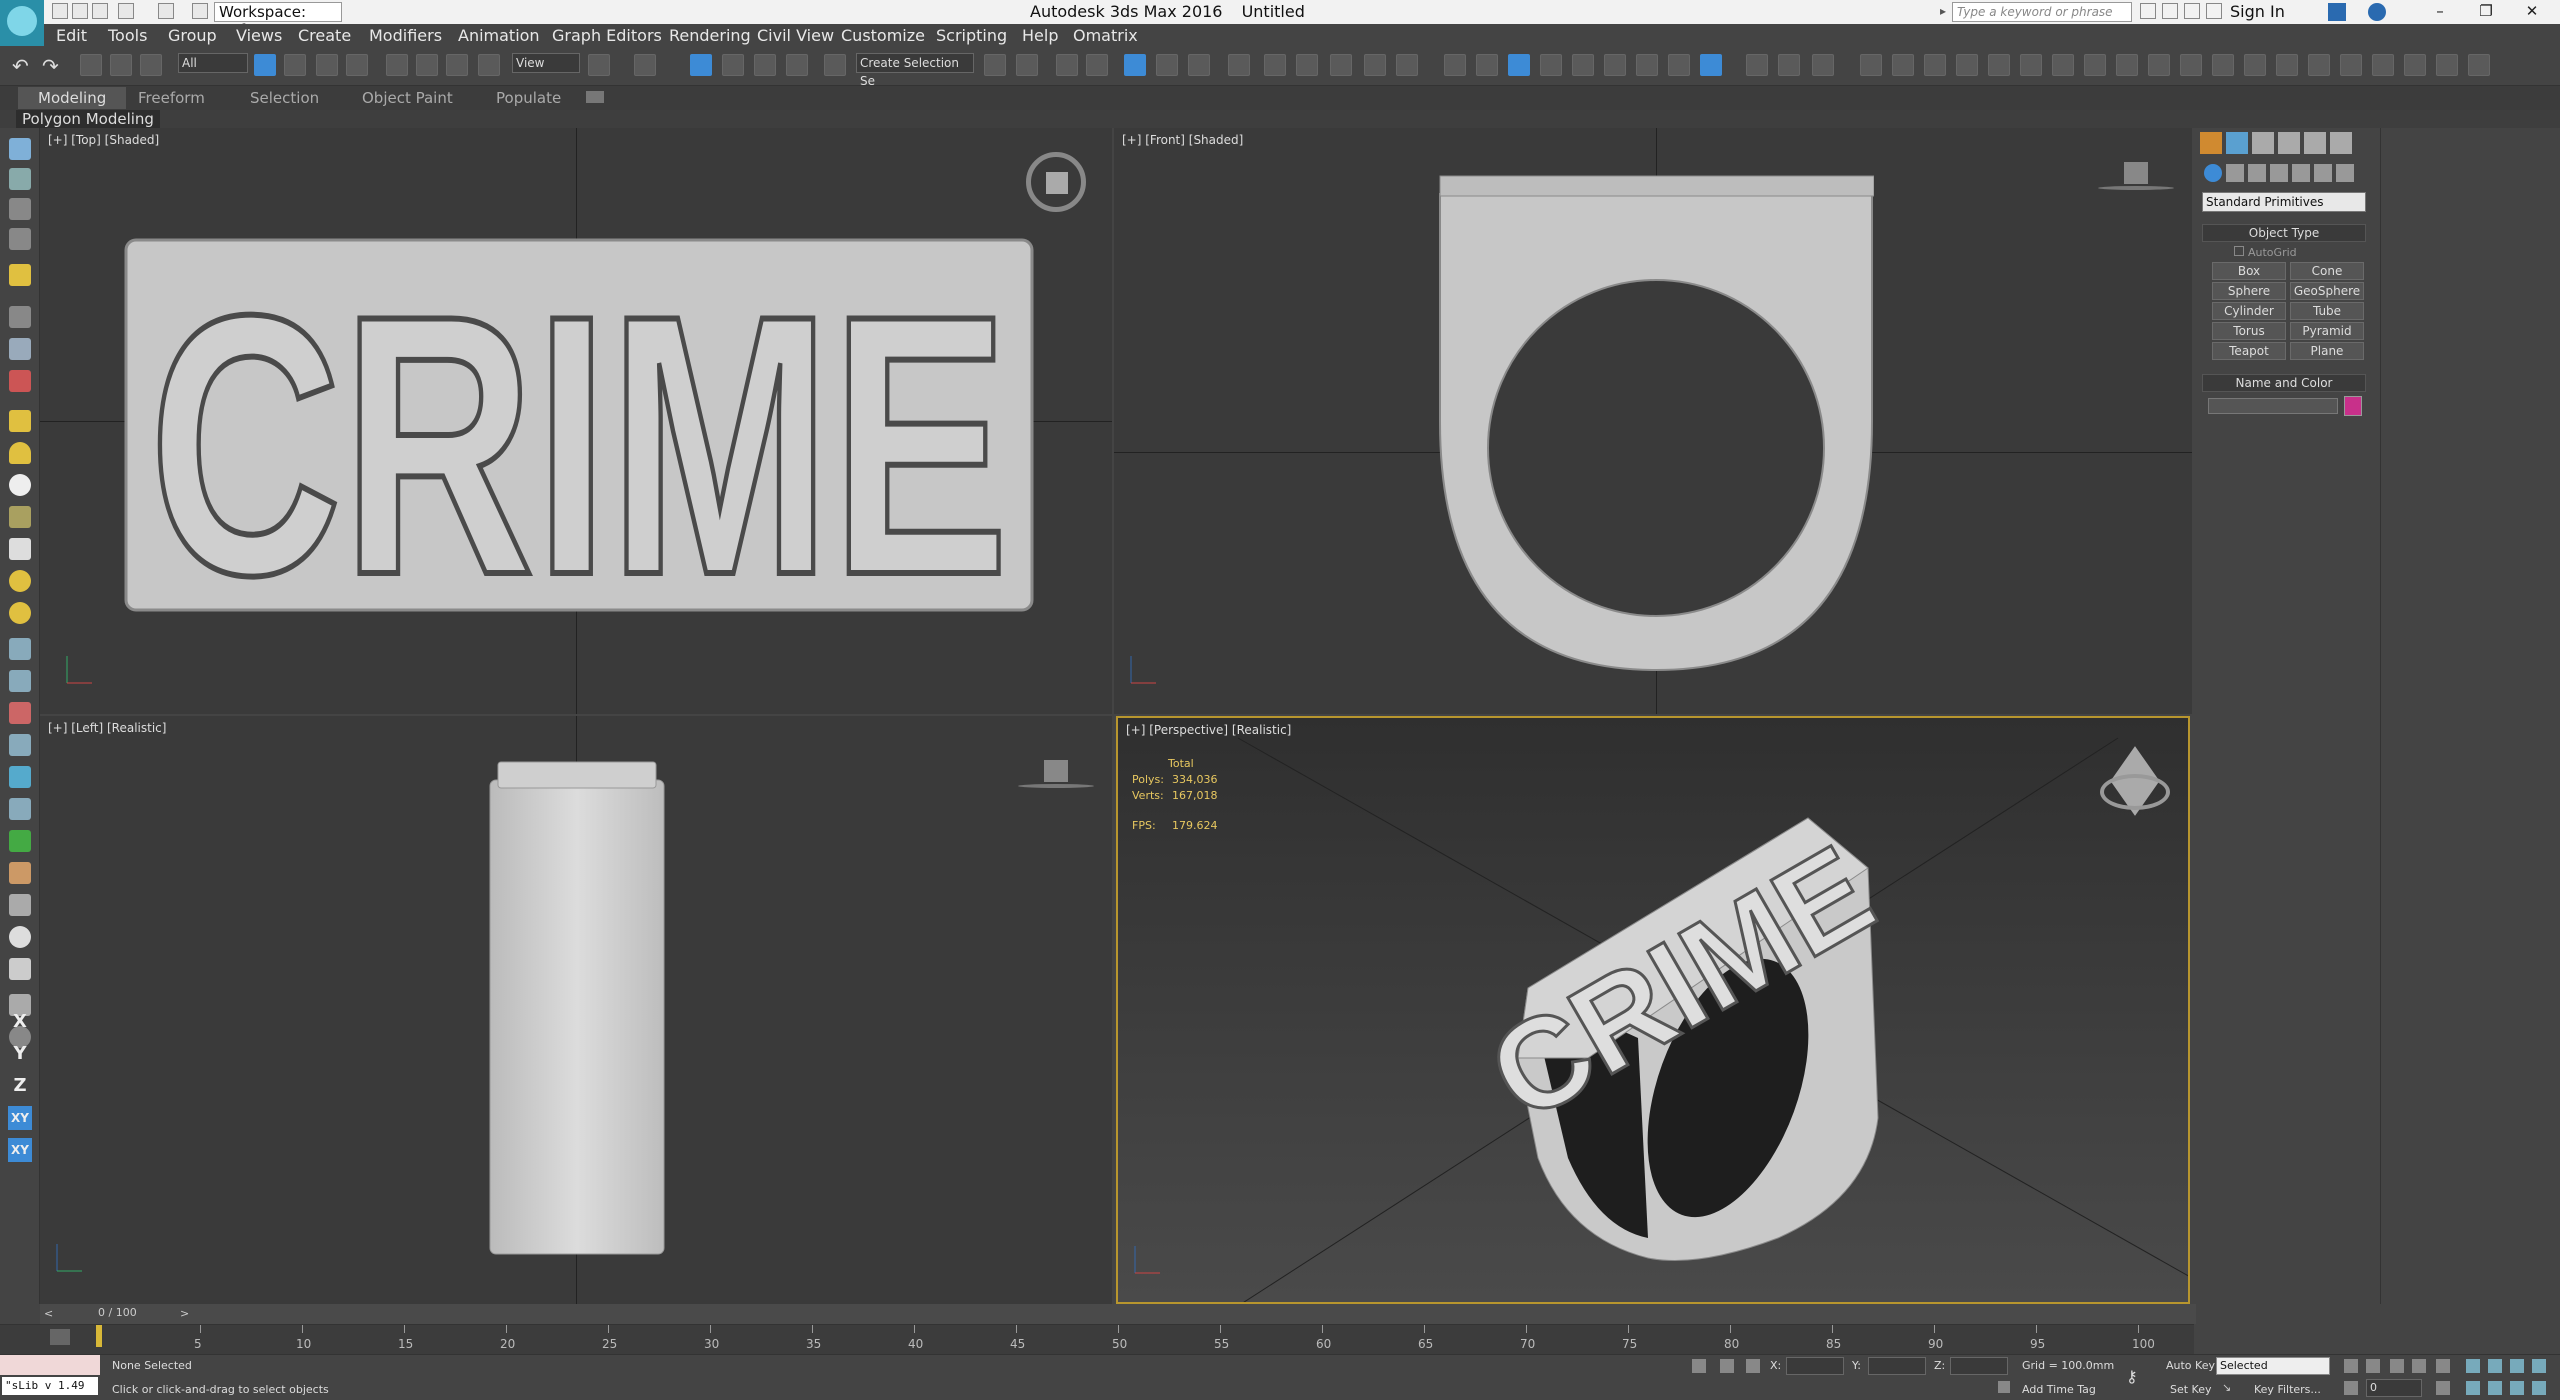 This screenshot has height=1400, width=2560. What do you see at coordinates (185, 1314) in the screenshot?
I see `next-frame-icon: >` at bounding box center [185, 1314].